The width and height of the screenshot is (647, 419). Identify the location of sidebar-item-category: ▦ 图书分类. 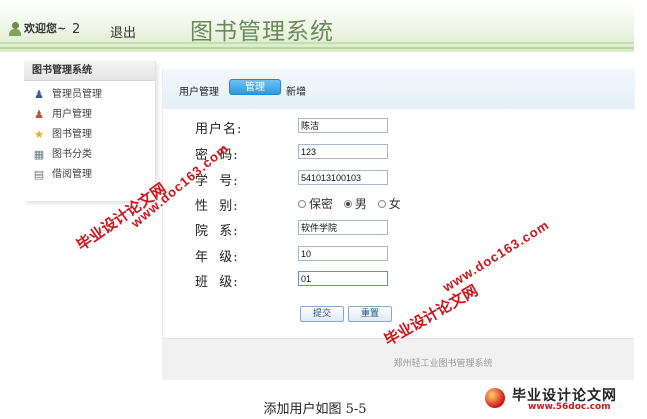
(89, 155).